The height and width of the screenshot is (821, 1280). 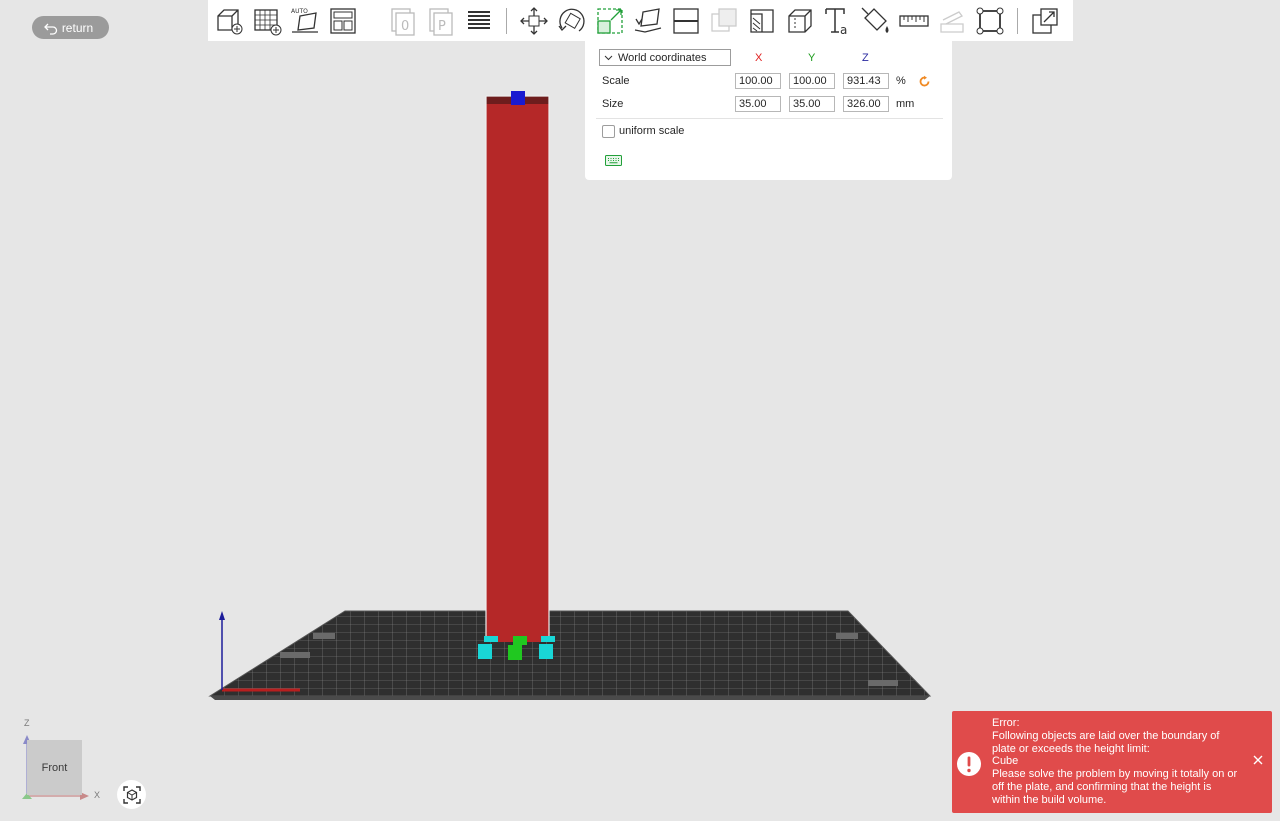 I want to click on paste-object-button: P, so click(x=441, y=21).